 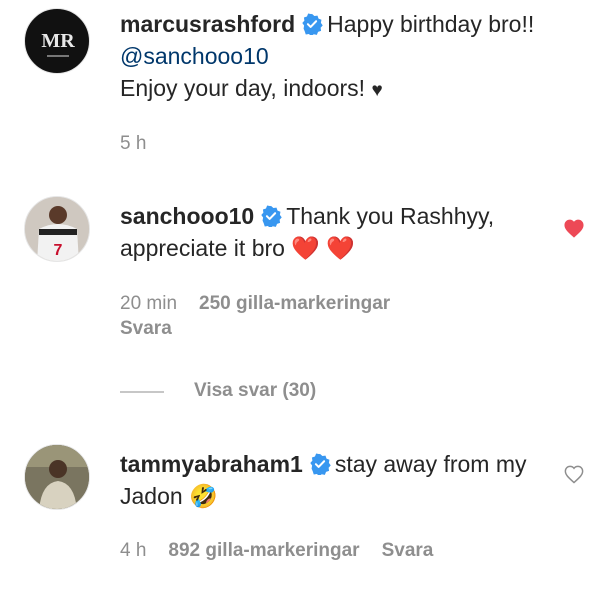 I want to click on comment-meta: 5 h, so click(x=144, y=144).